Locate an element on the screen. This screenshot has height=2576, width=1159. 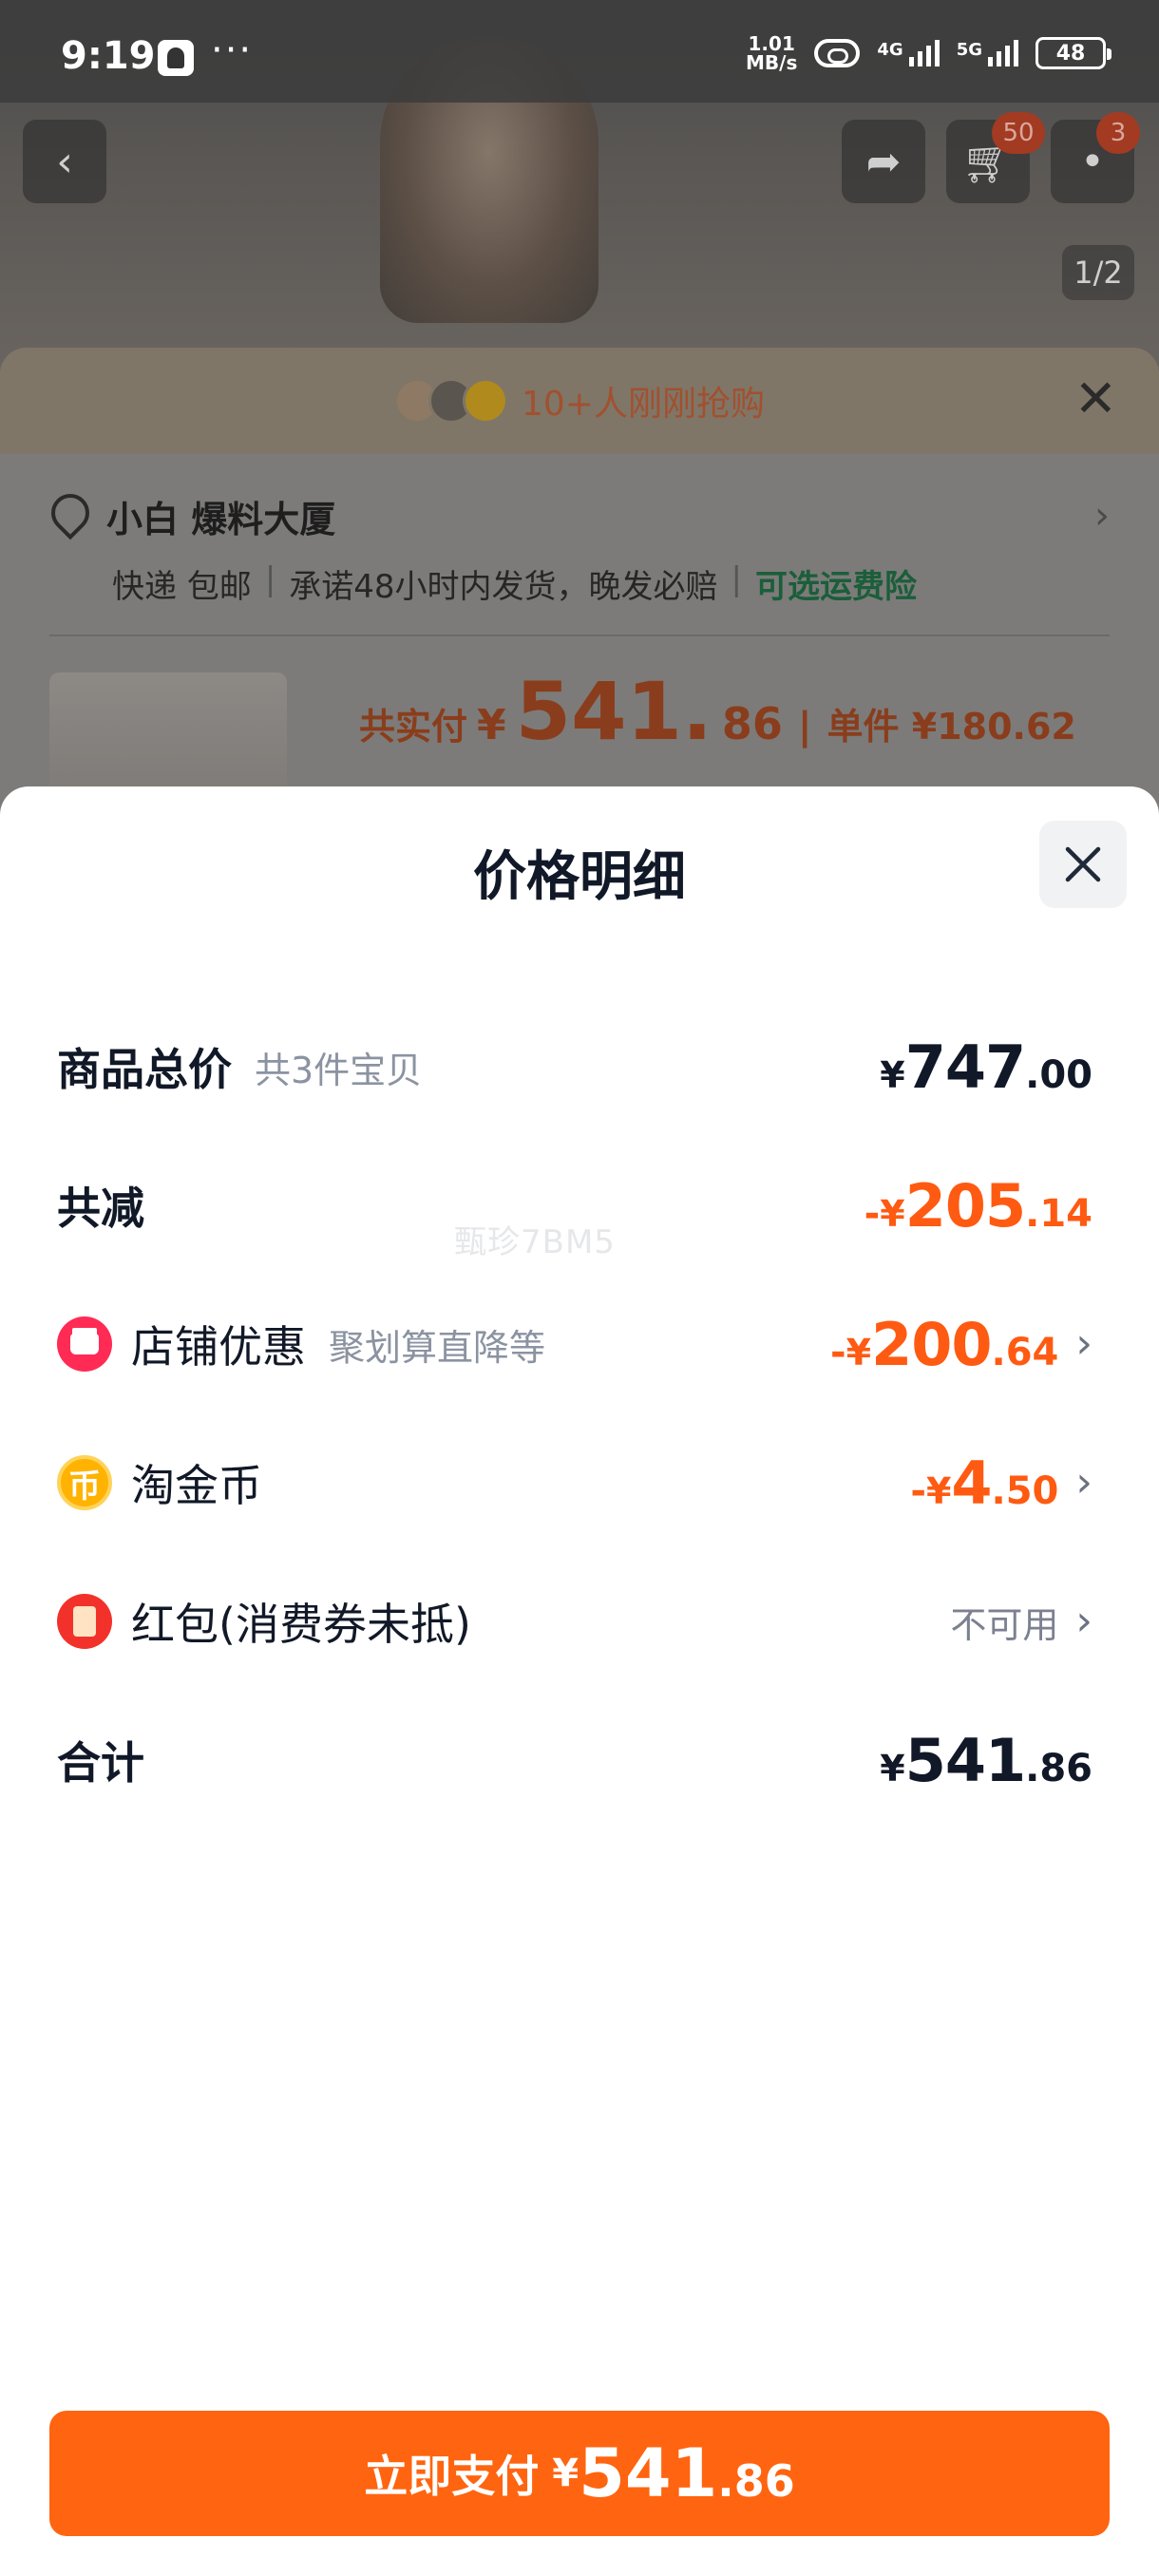
total-paid-label: 共实付 is located at coordinates (413, 727).